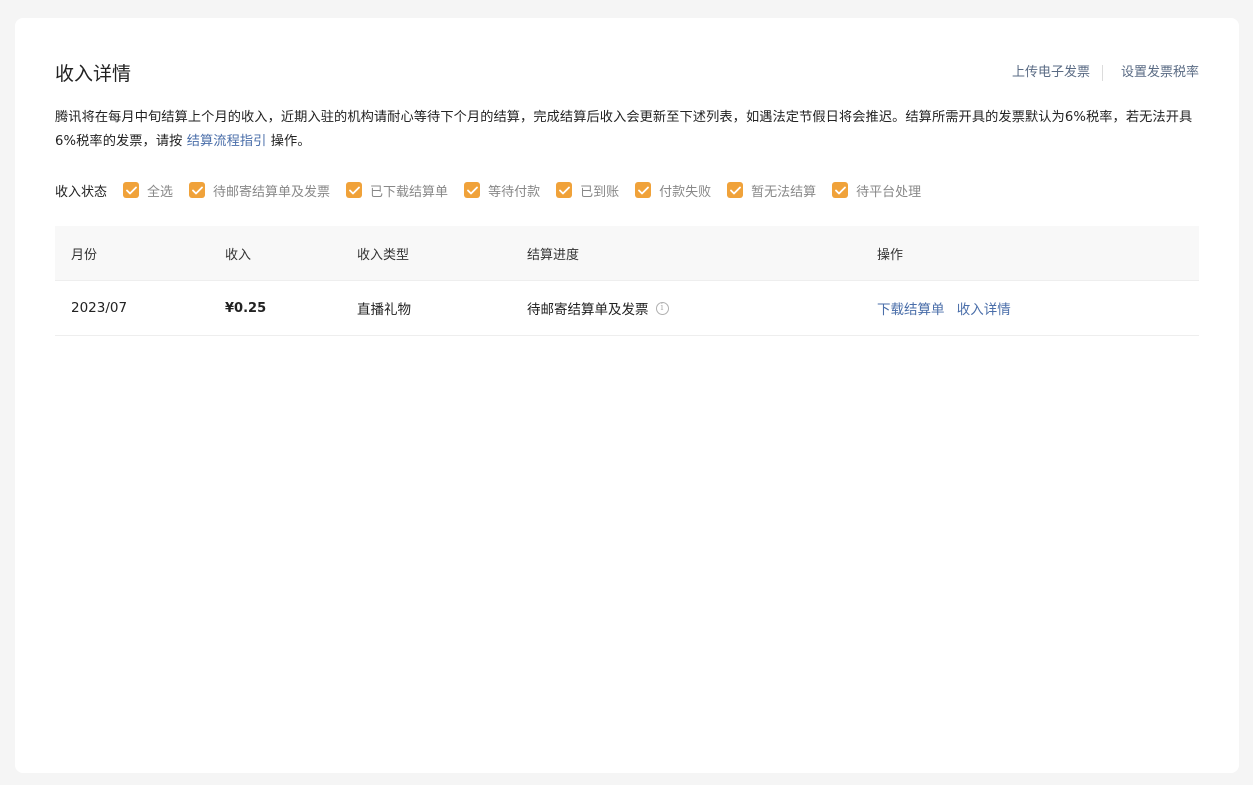  I want to click on cell-type: 直播礼物, so click(384, 310).